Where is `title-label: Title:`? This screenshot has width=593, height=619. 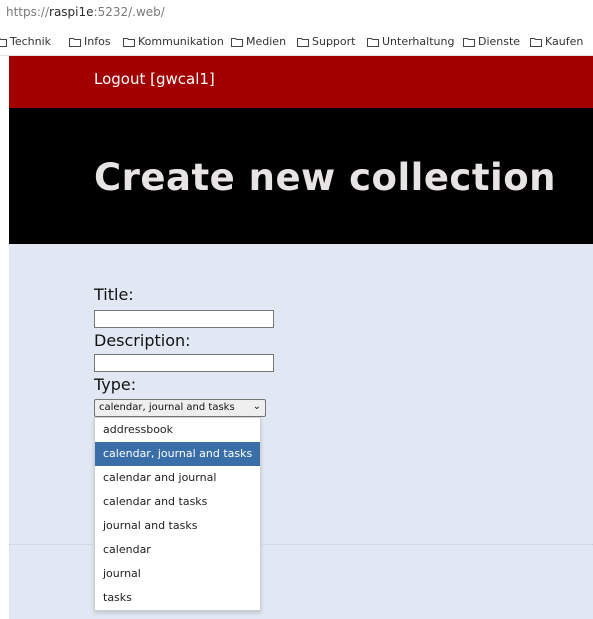
title-label: Title: is located at coordinates (114, 294).